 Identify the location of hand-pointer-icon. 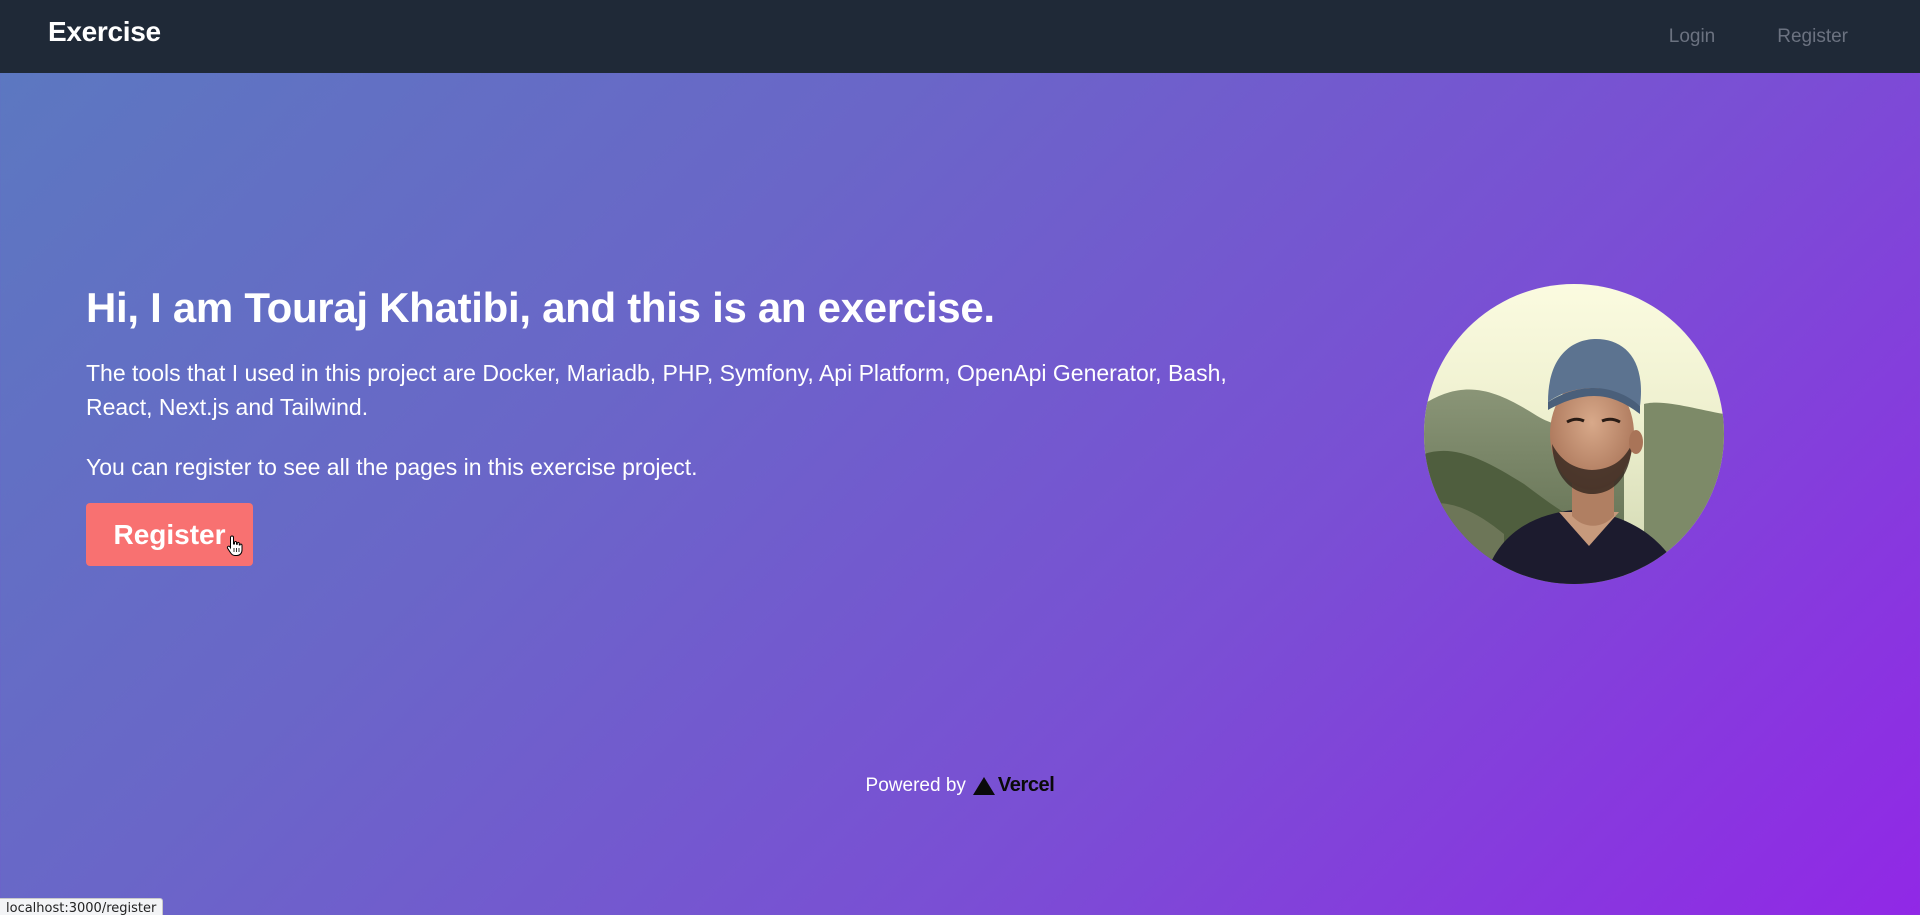
(234, 545).